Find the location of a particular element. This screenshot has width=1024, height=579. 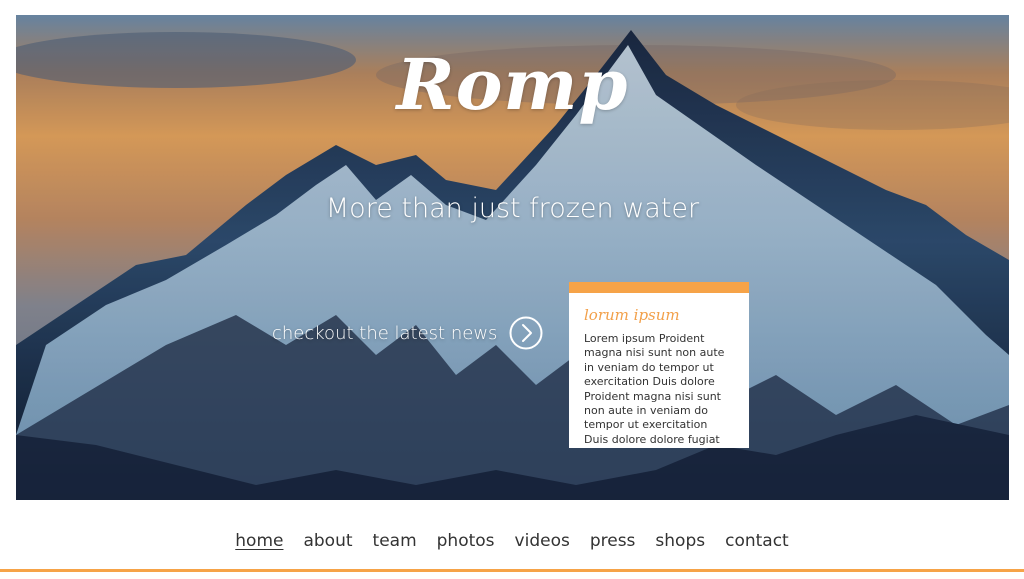

chevron-right-circle-icon is located at coordinates (526, 333).